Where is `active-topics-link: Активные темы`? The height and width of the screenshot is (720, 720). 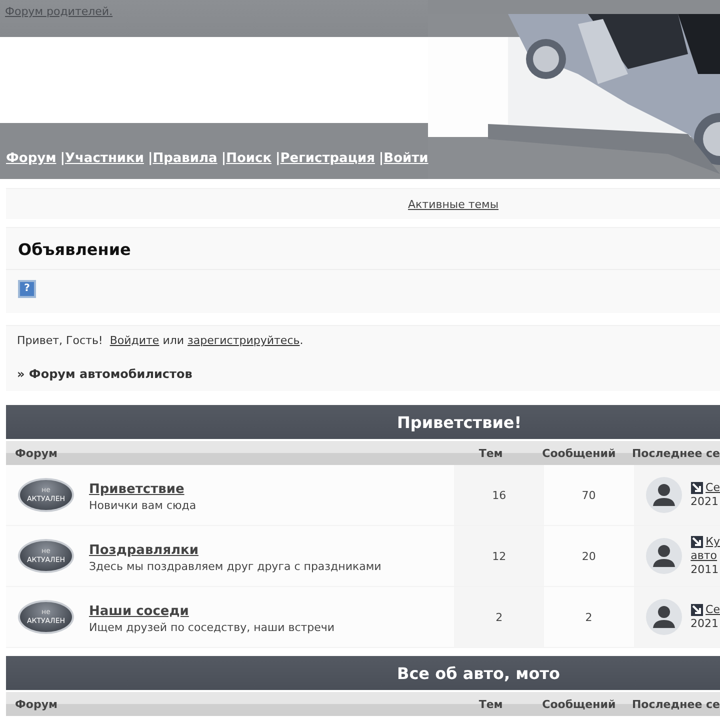
active-topics-link: Активные темы is located at coordinates (453, 204).